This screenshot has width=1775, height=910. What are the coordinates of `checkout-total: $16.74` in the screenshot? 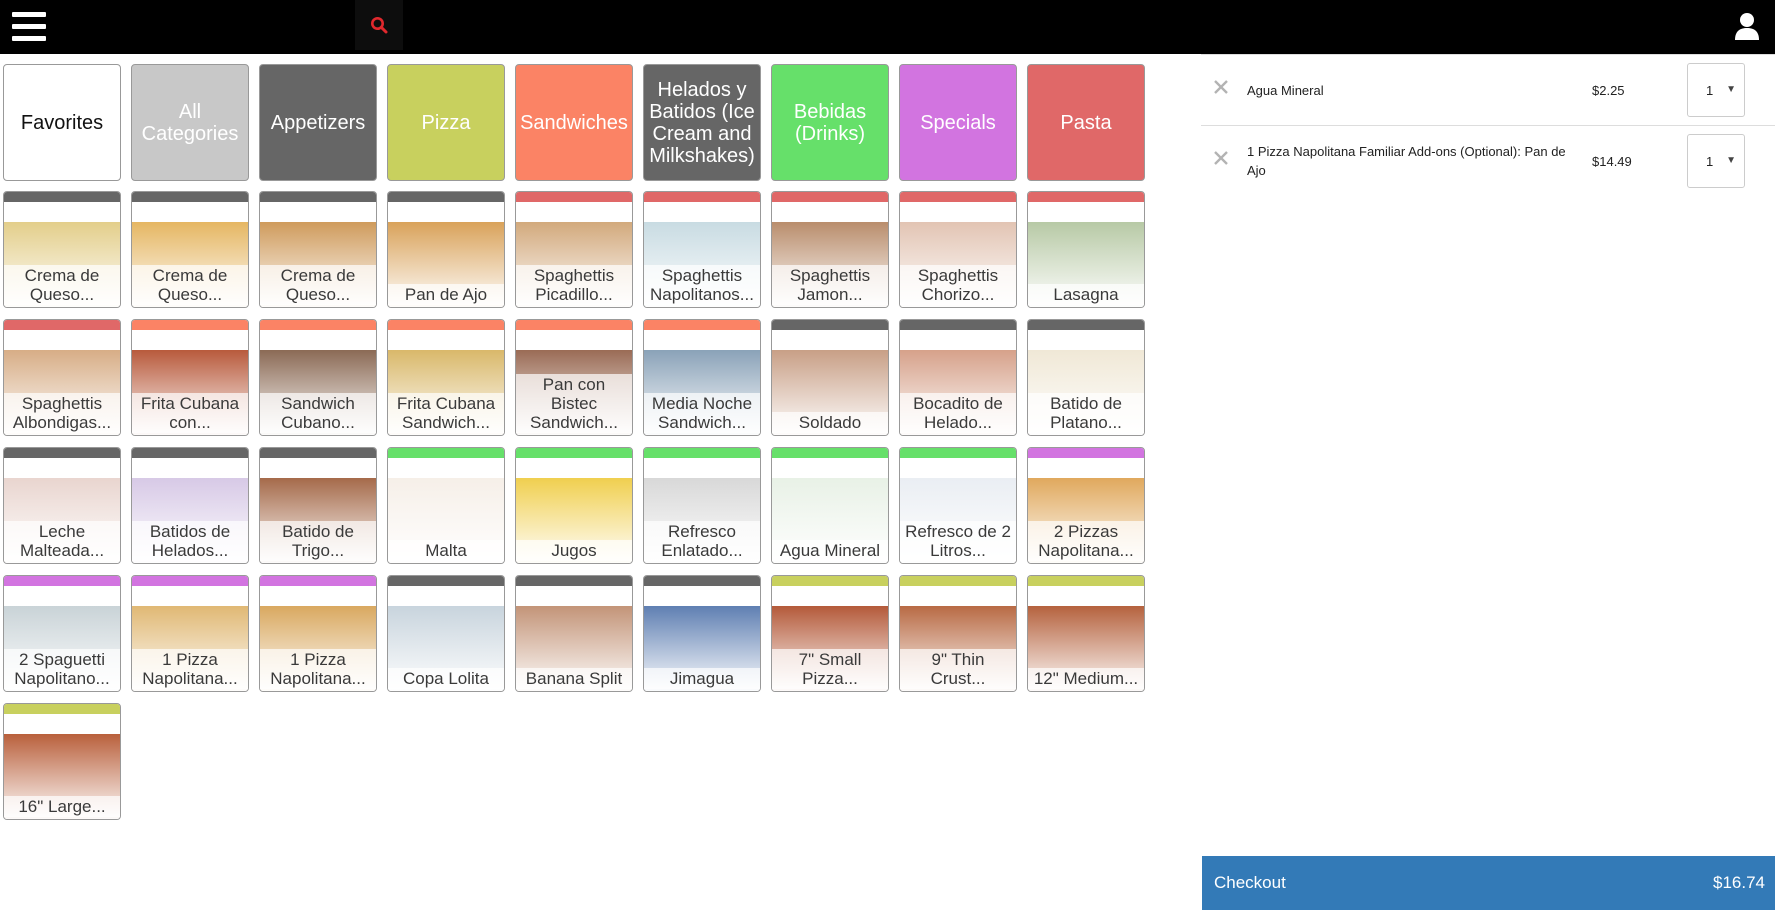 It's located at (1739, 882).